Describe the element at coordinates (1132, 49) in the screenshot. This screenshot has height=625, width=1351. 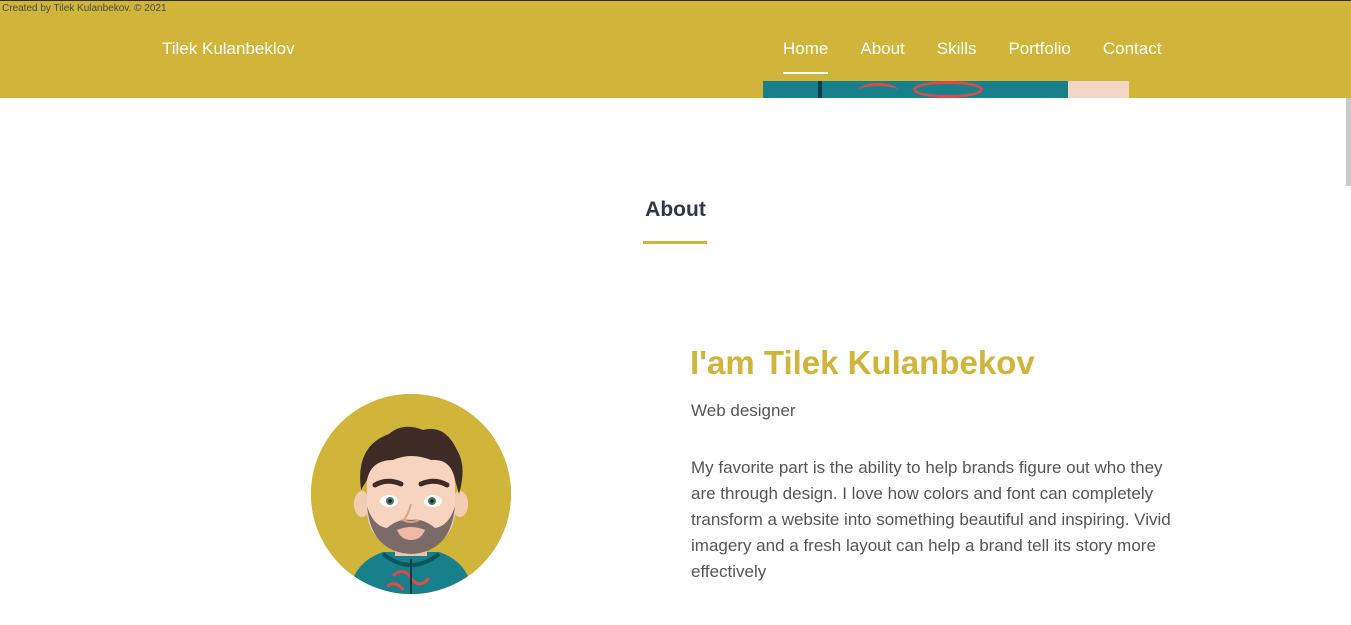
I see `nav-contact-link: Contact` at that location.